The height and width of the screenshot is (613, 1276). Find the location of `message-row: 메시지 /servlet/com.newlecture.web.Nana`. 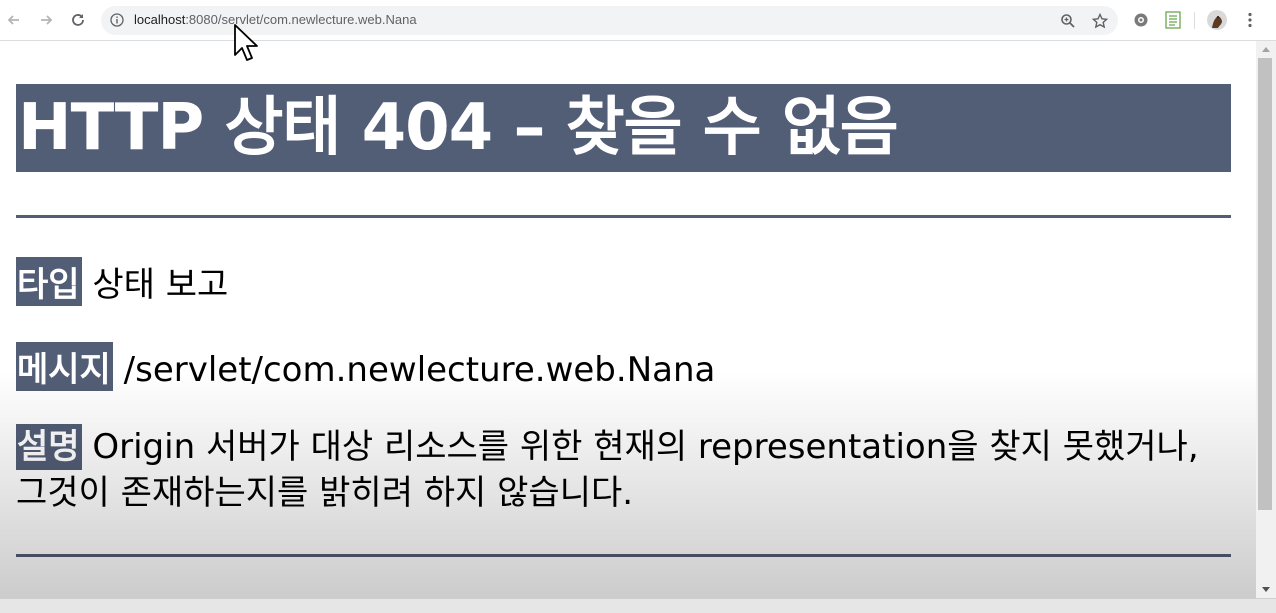

message-row: 메시지 /servlet/com.newlecture.web.Nana is located at coordinates (365, 366).